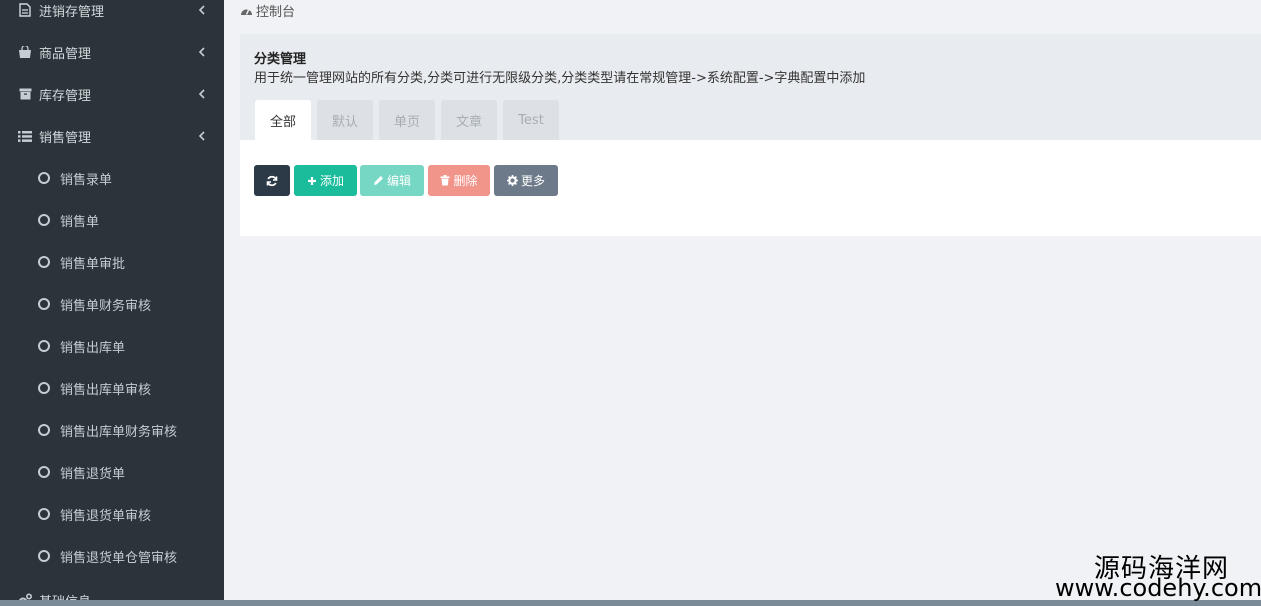 This screenshot has height=606, width=1261. I want to click on plus-icon, so click(312, 181).